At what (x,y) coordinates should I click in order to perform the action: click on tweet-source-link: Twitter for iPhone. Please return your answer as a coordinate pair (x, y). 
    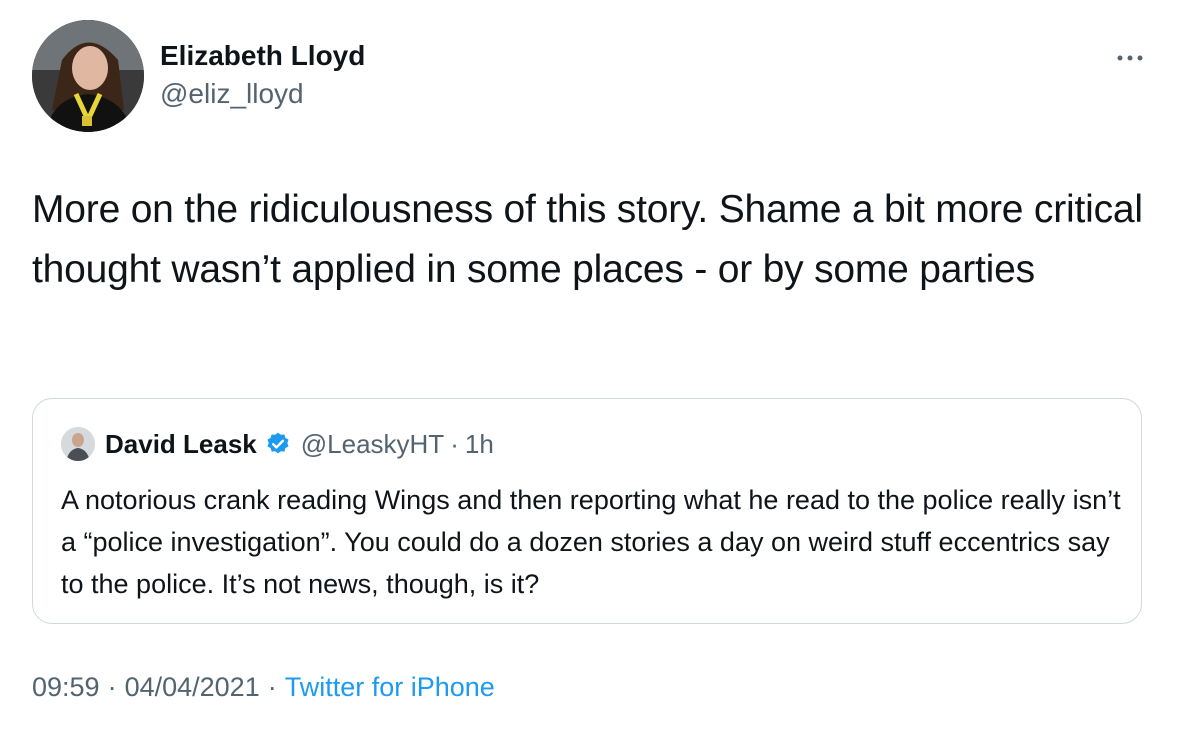
    Looking at the image, I should click on (390, 687).